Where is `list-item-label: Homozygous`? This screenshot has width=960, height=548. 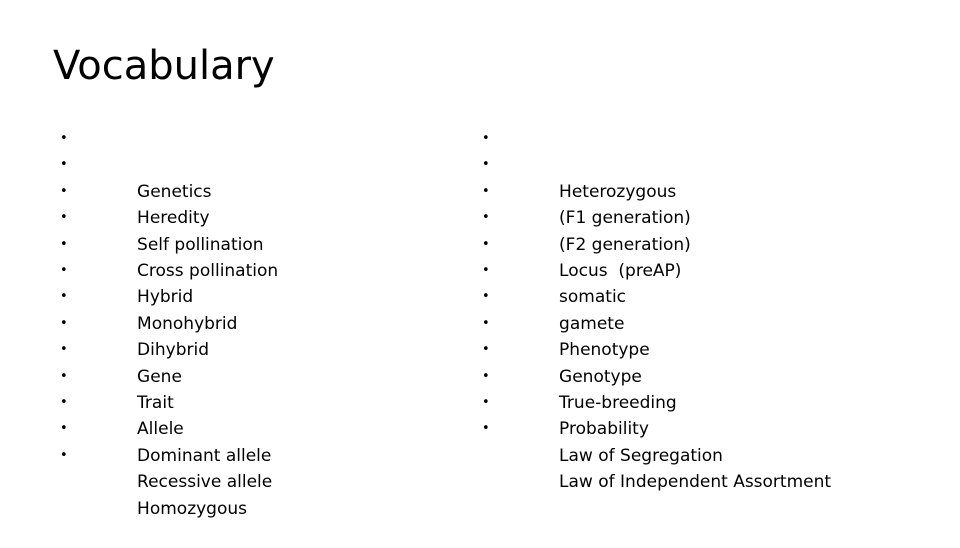 list-item-label: Homozygous is located at coordinates (192, 508).